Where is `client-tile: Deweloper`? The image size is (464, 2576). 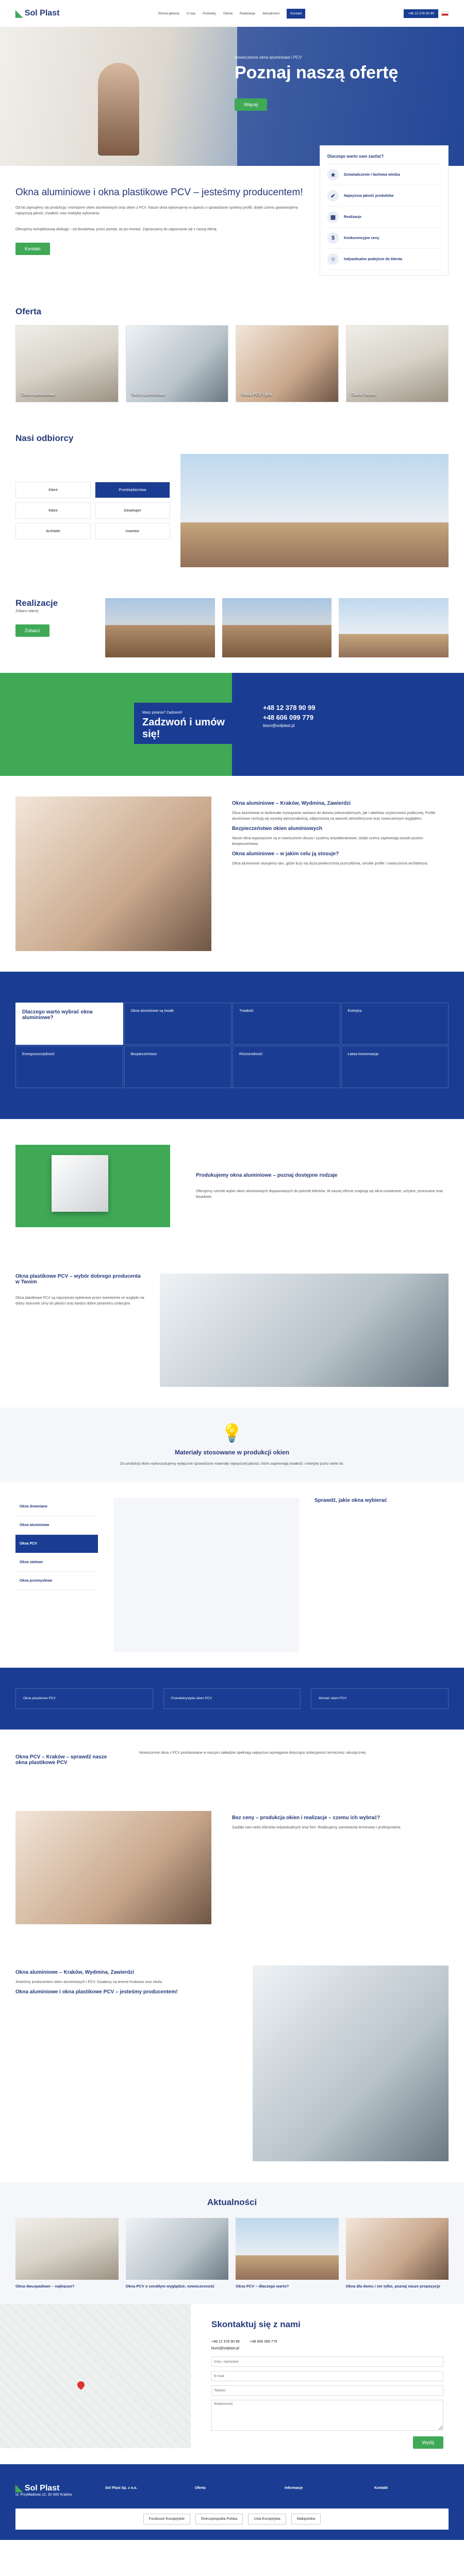
client-tile: Deweloper is located at coordinates (132, 510).